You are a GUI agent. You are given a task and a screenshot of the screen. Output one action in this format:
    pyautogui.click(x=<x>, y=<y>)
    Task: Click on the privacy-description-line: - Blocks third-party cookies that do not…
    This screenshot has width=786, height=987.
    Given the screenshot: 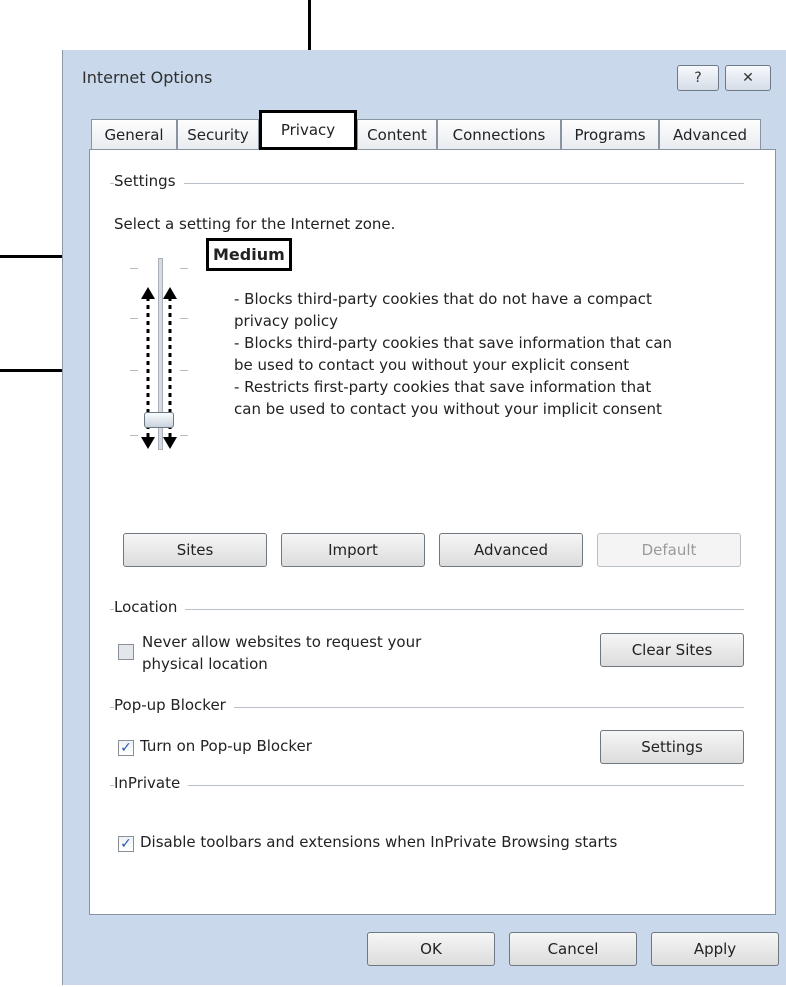 What is the action you would take?
    pyautogui.click(x=443, y=299)
    